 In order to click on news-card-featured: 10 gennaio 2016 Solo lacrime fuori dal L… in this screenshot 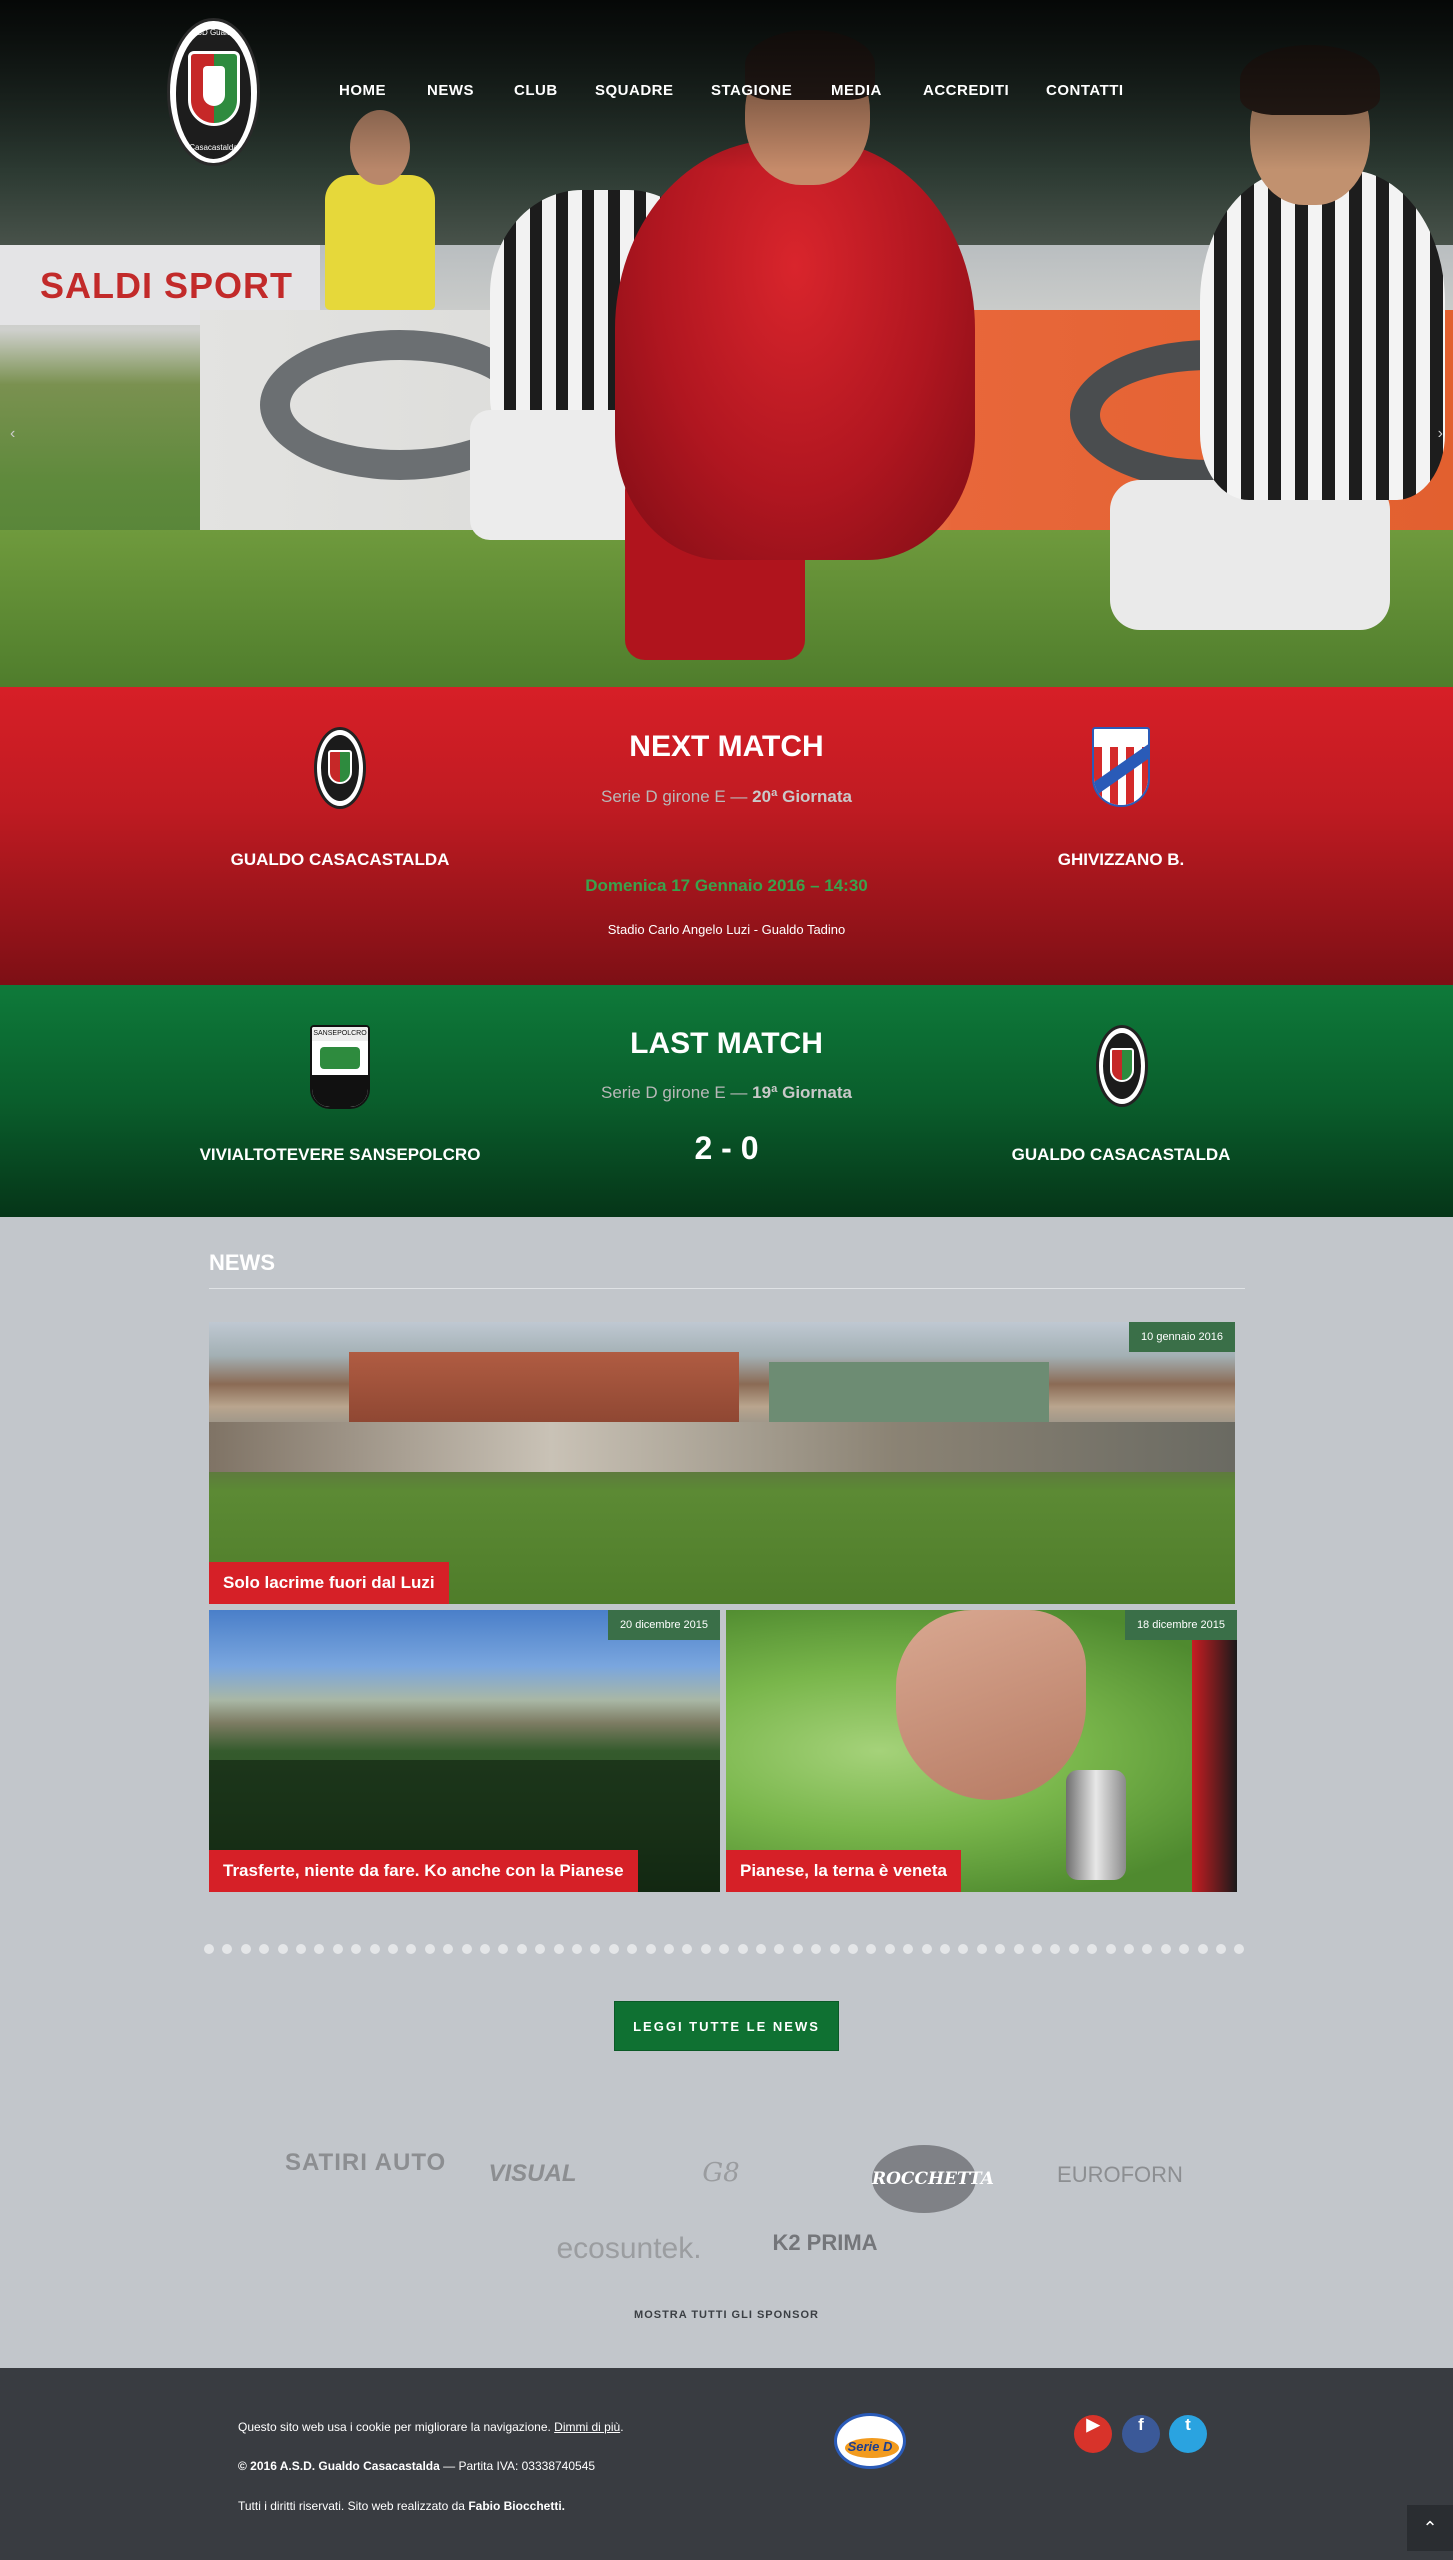, I will do `click(722, 1463)`.